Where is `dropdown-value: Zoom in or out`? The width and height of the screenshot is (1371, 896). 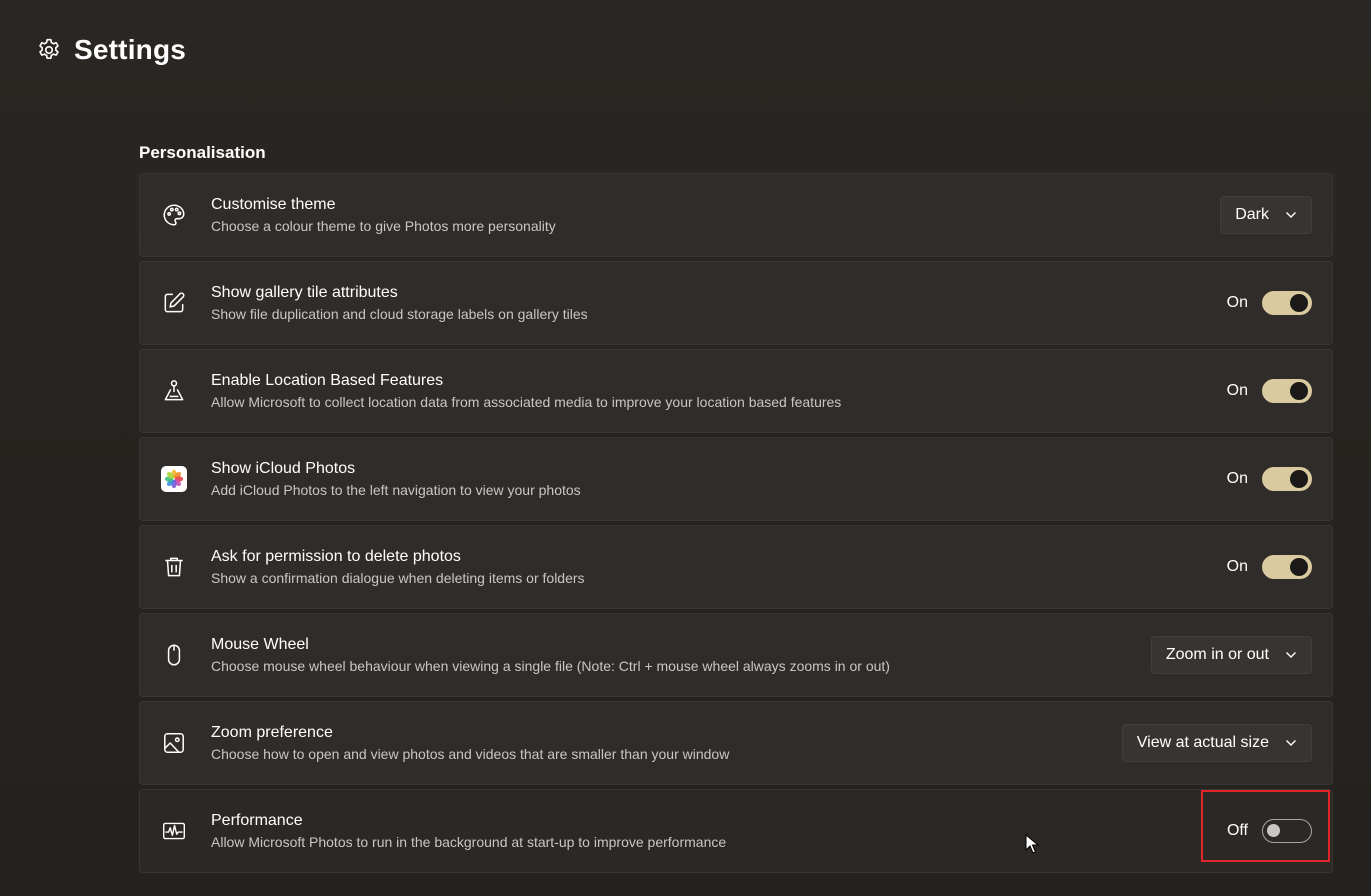
dropdown-value: Zoom in or out is located at coordinates (1217, 654).